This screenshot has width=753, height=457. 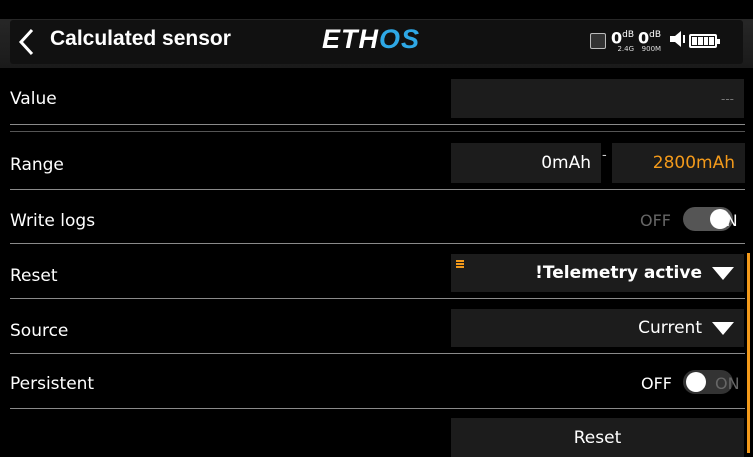 What do you see at coordinates (597, 273) in the screenshot?
I see `reset-dropdown: !Telemetry active` at bounding box center [597, 273].